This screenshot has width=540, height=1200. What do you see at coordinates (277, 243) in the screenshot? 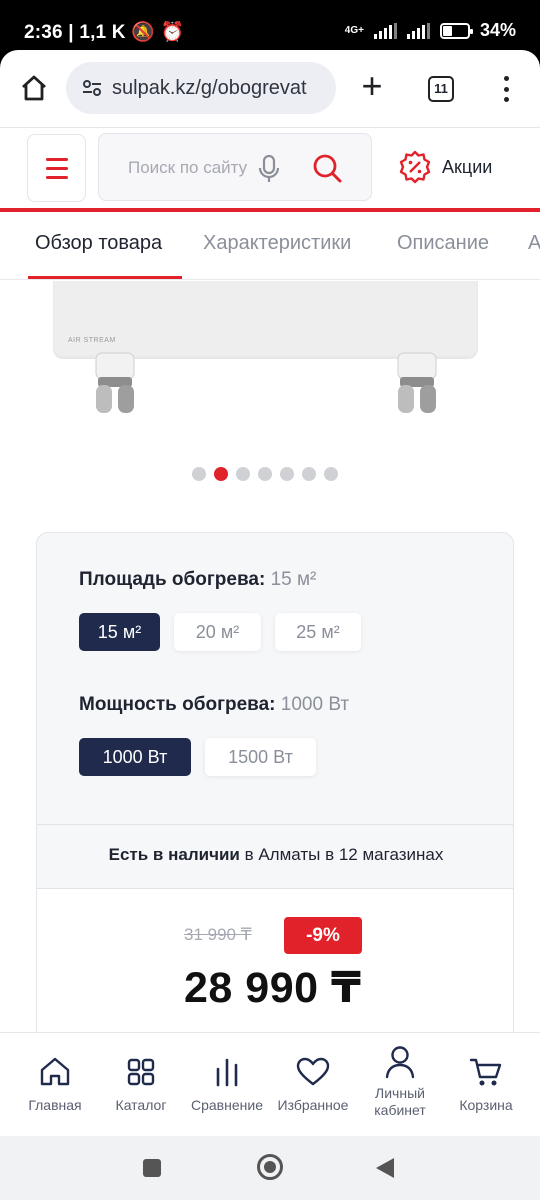
I see `tab-characteristics: Характеристики` at bounding box center [277, 243].